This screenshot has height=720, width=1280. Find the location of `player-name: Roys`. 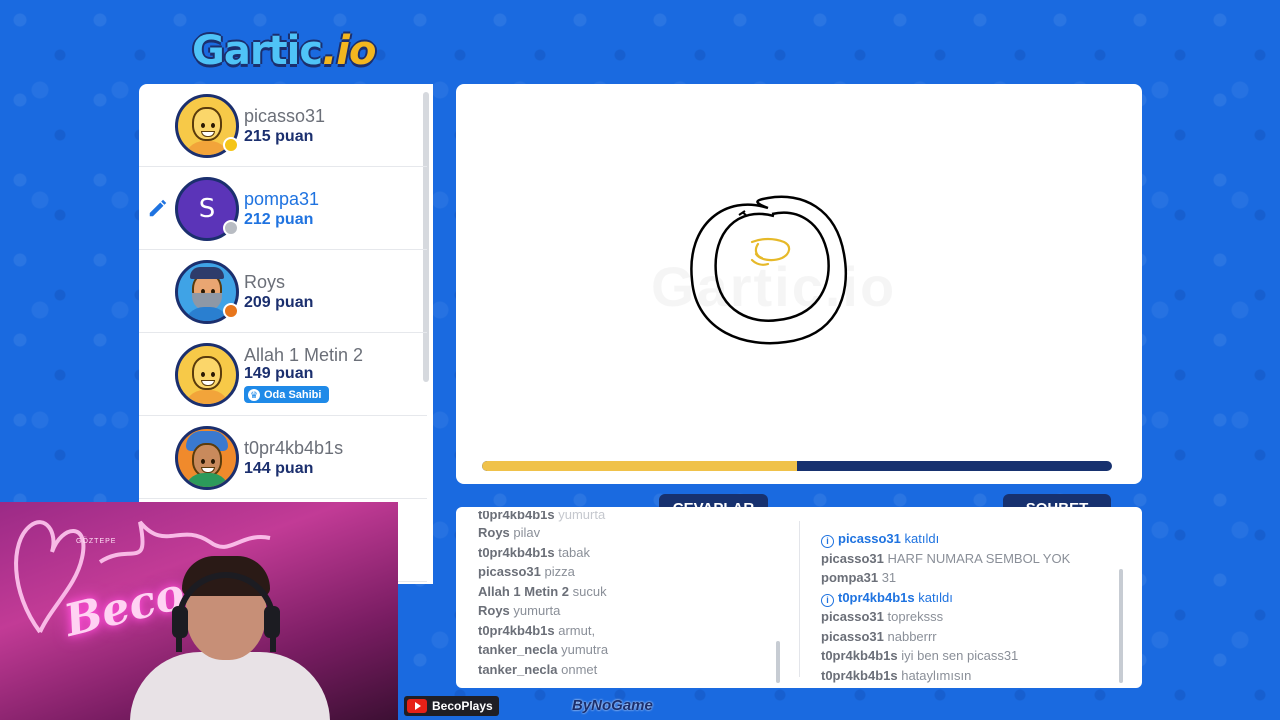

player-name: Roys is located at coordinates (265, 282).